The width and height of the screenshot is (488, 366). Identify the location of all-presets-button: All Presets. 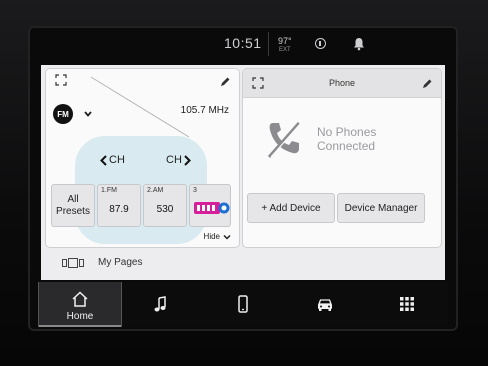
(73, 205).